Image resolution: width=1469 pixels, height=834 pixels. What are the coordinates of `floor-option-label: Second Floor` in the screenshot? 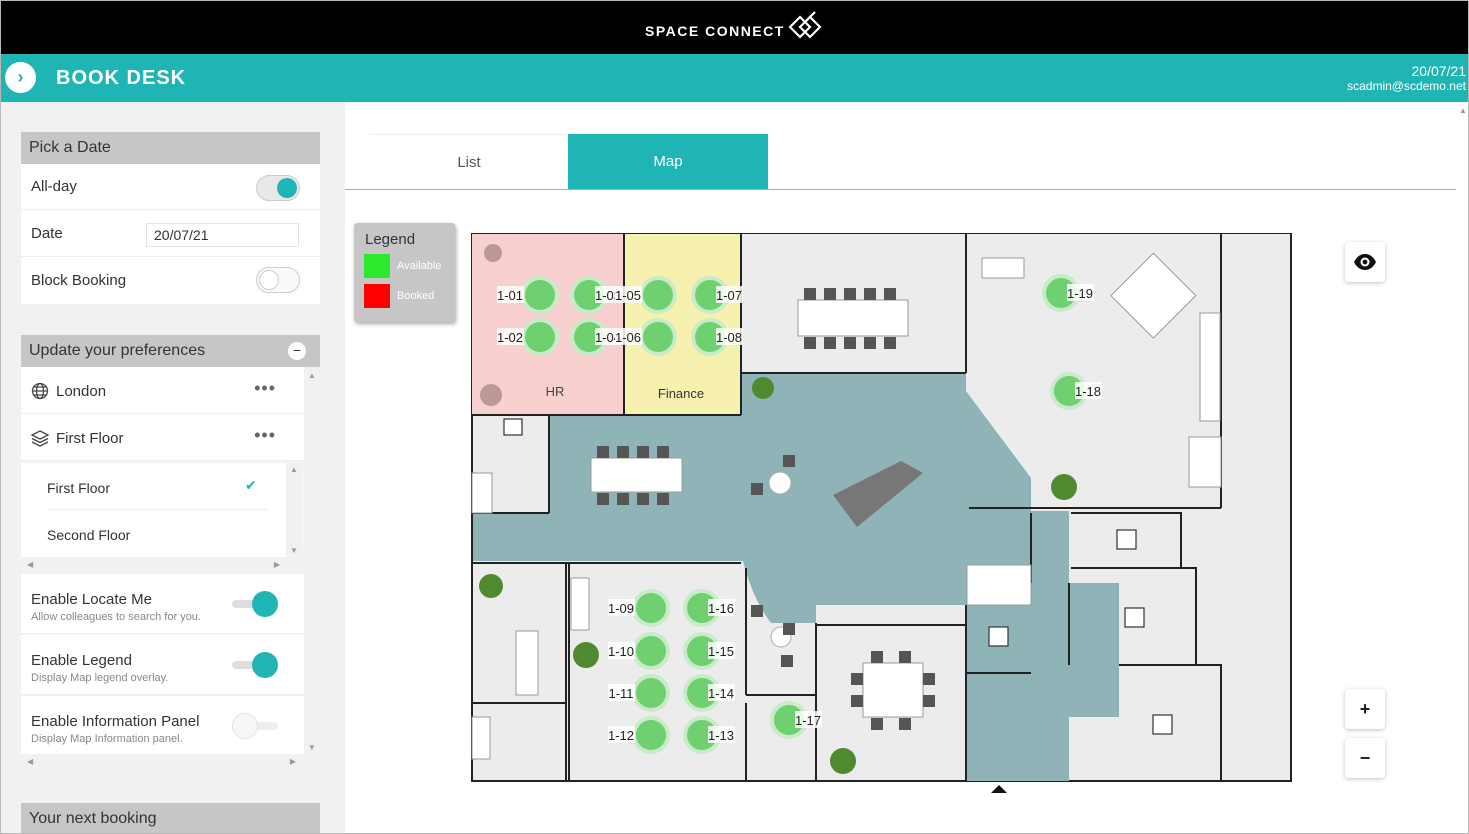 It's located at (89, 535).